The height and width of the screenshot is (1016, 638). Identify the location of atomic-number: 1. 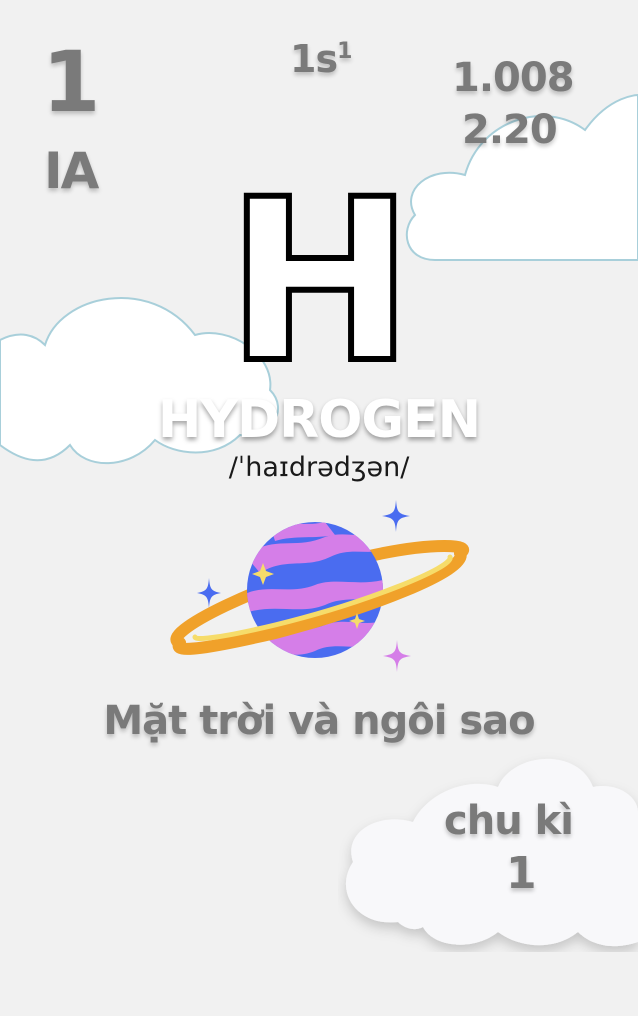
(71, 82).